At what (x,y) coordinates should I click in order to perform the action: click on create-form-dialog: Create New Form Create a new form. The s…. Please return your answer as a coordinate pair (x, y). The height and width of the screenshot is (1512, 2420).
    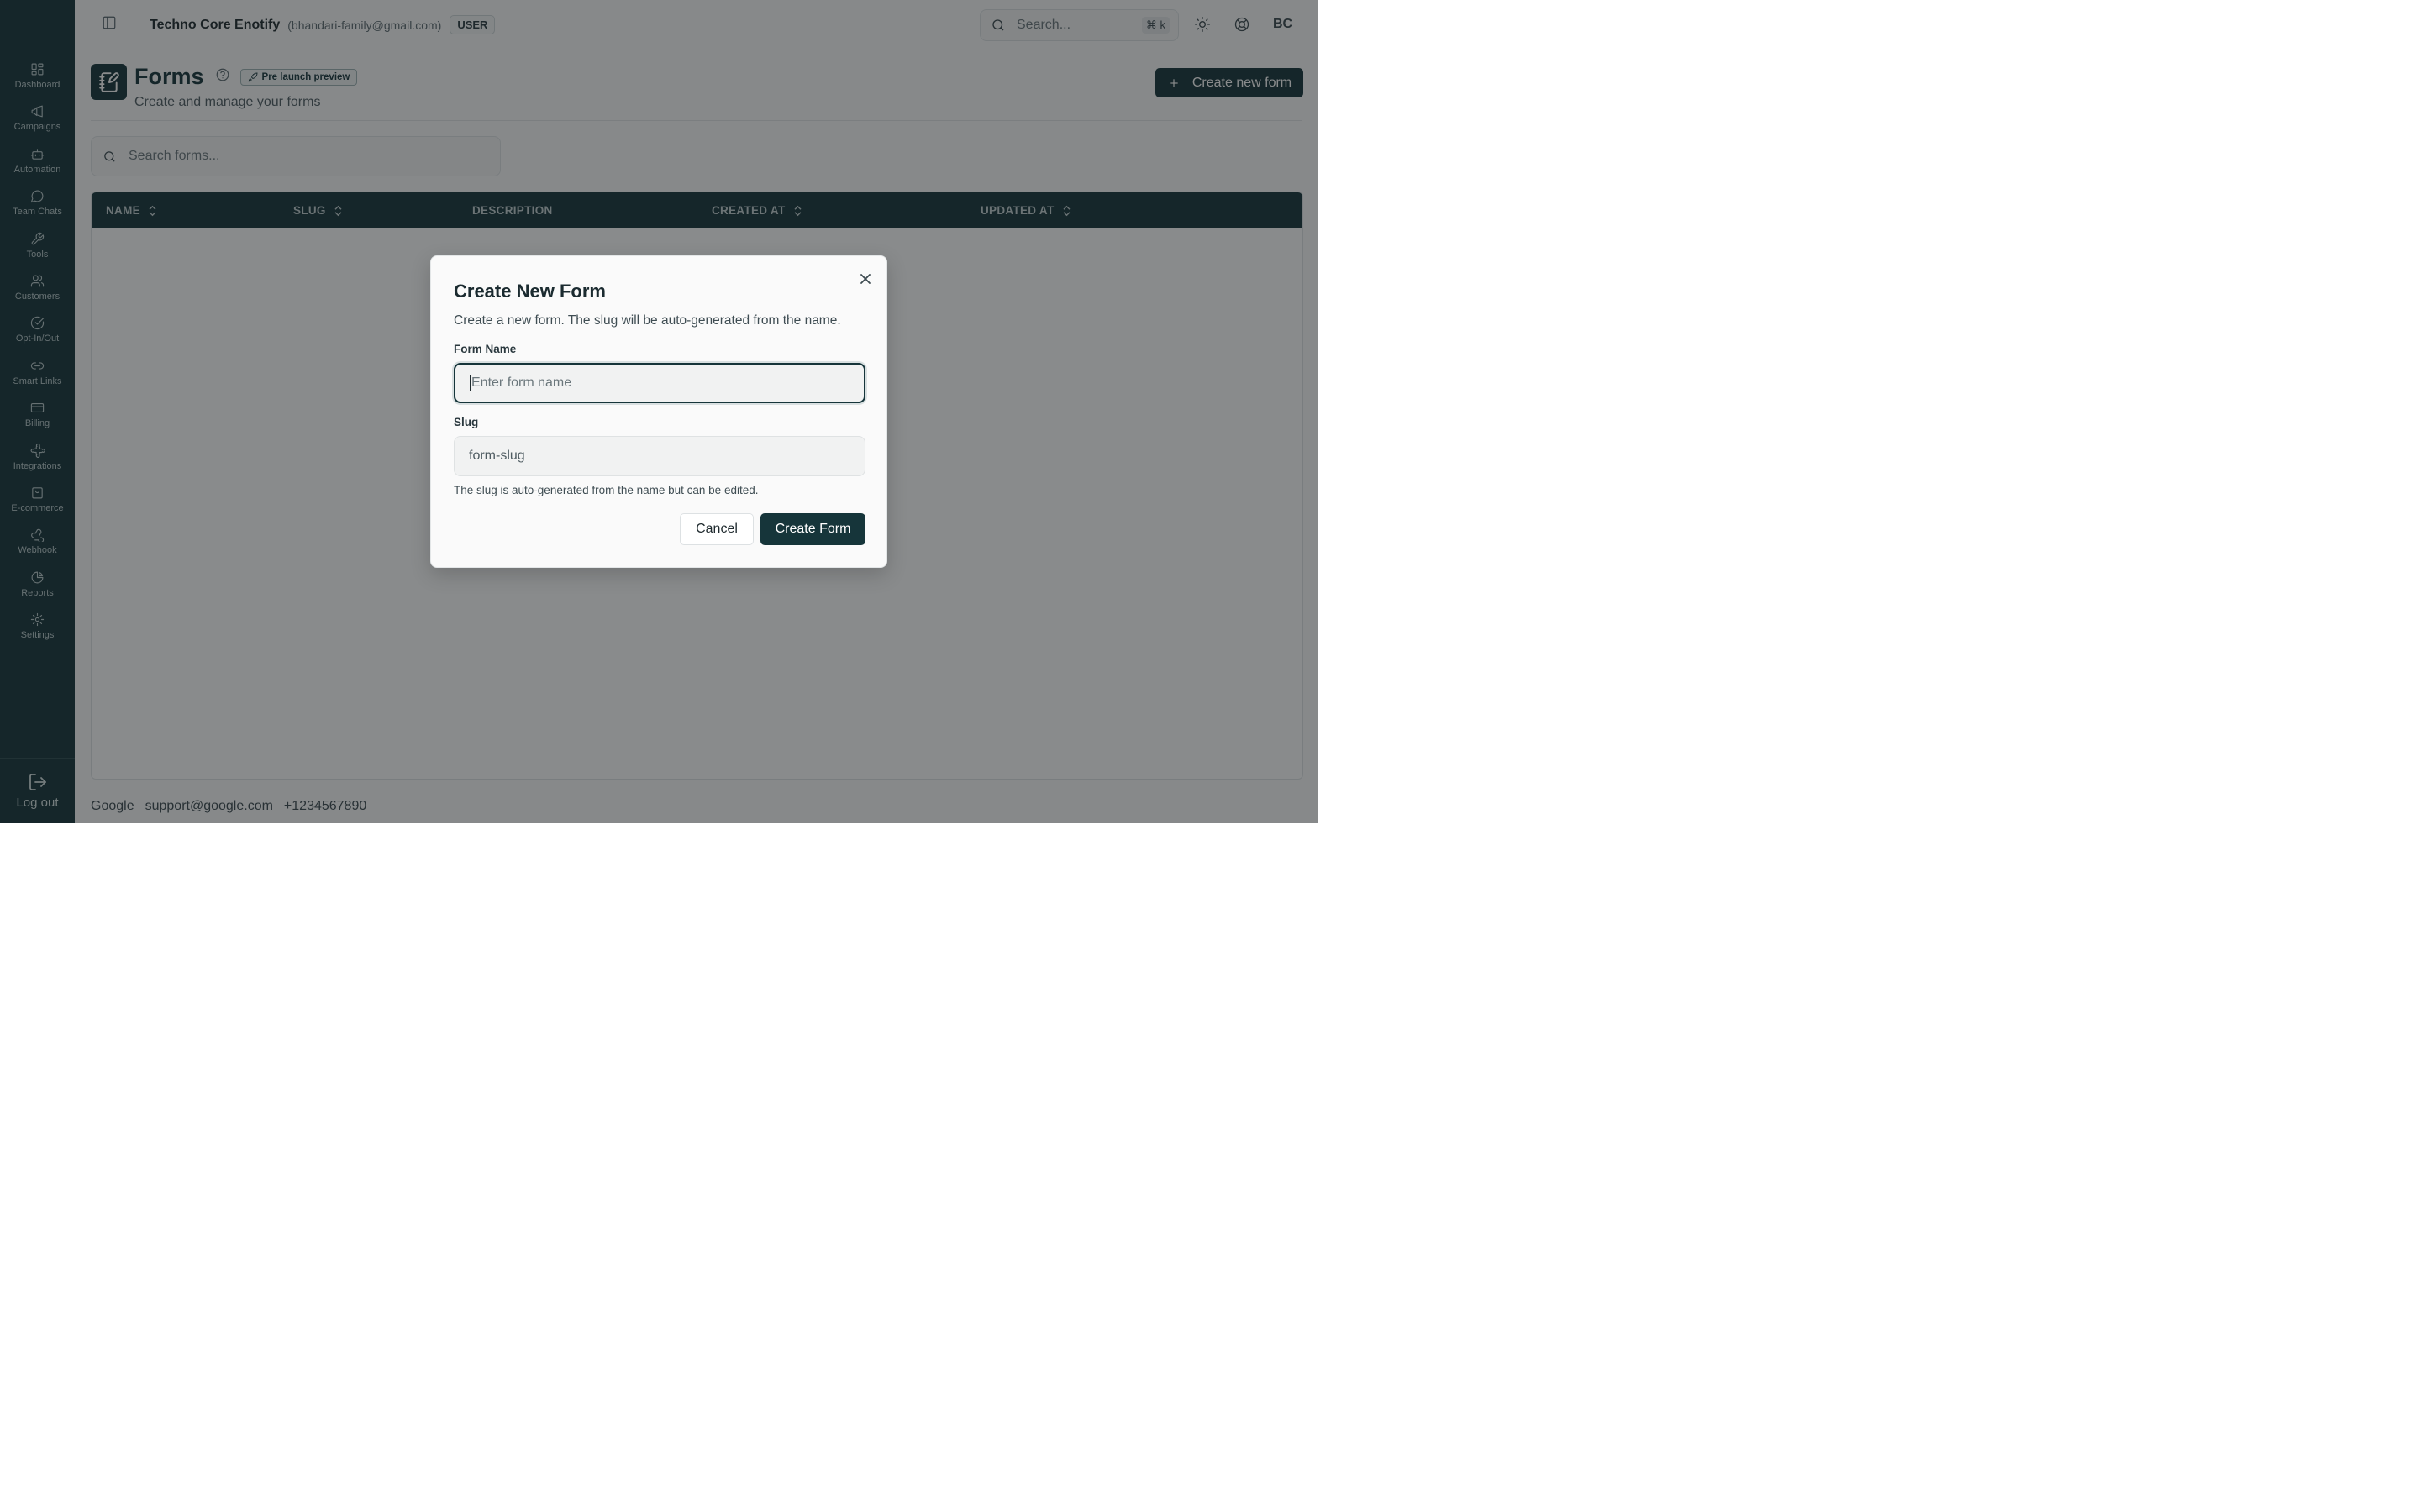
    Looking at the image, I should click on (658, 411).